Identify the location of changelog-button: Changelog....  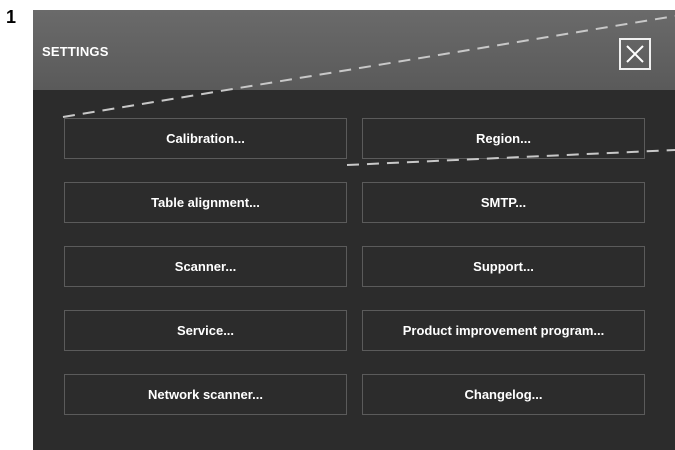
(503, 394).